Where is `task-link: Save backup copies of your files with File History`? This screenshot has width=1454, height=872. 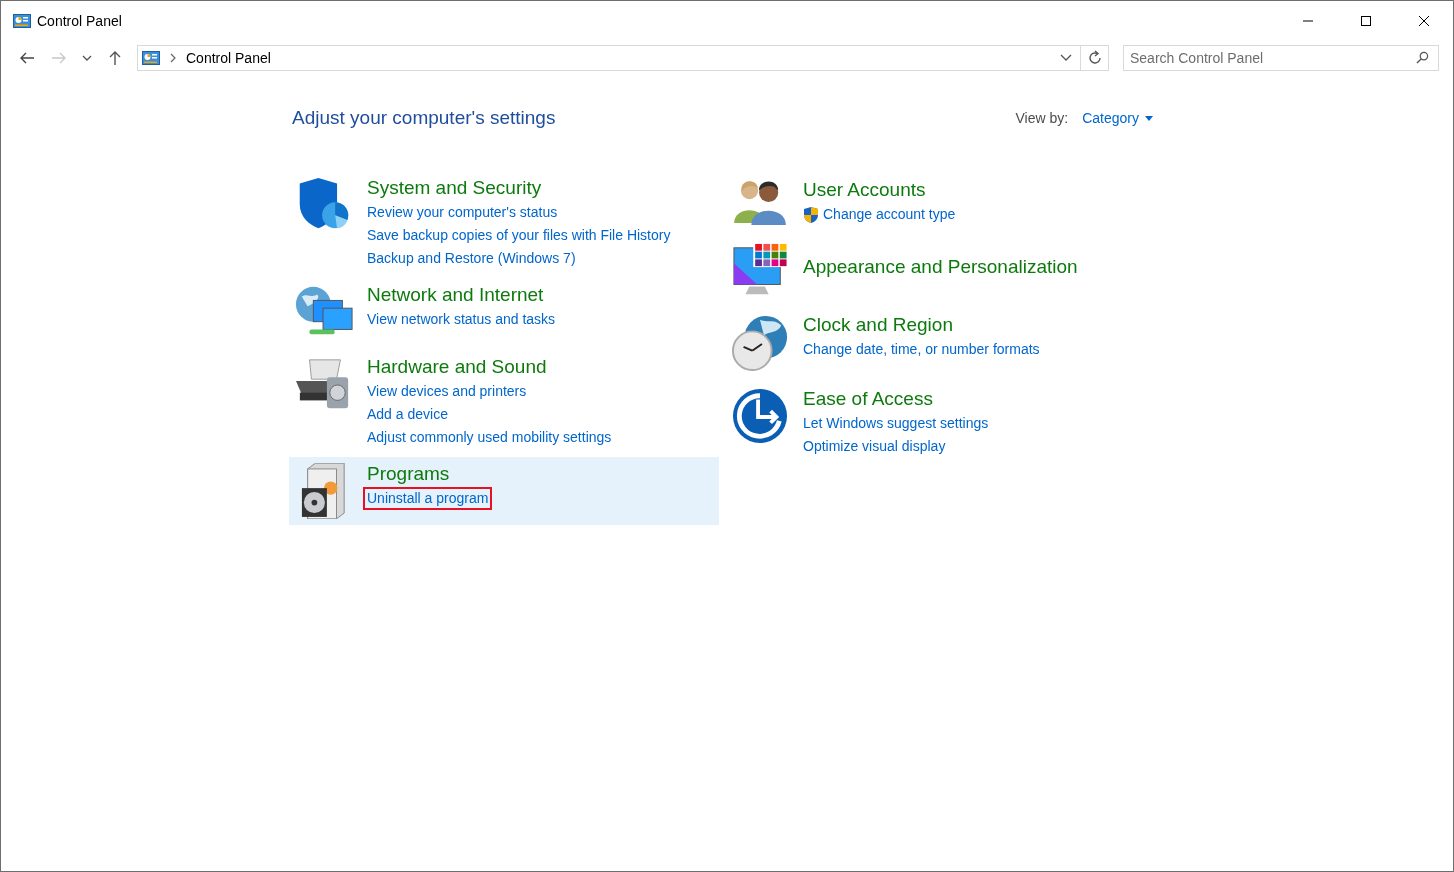
task-link: Save backup copies of your files with File History is located at coordinates (519, 235).